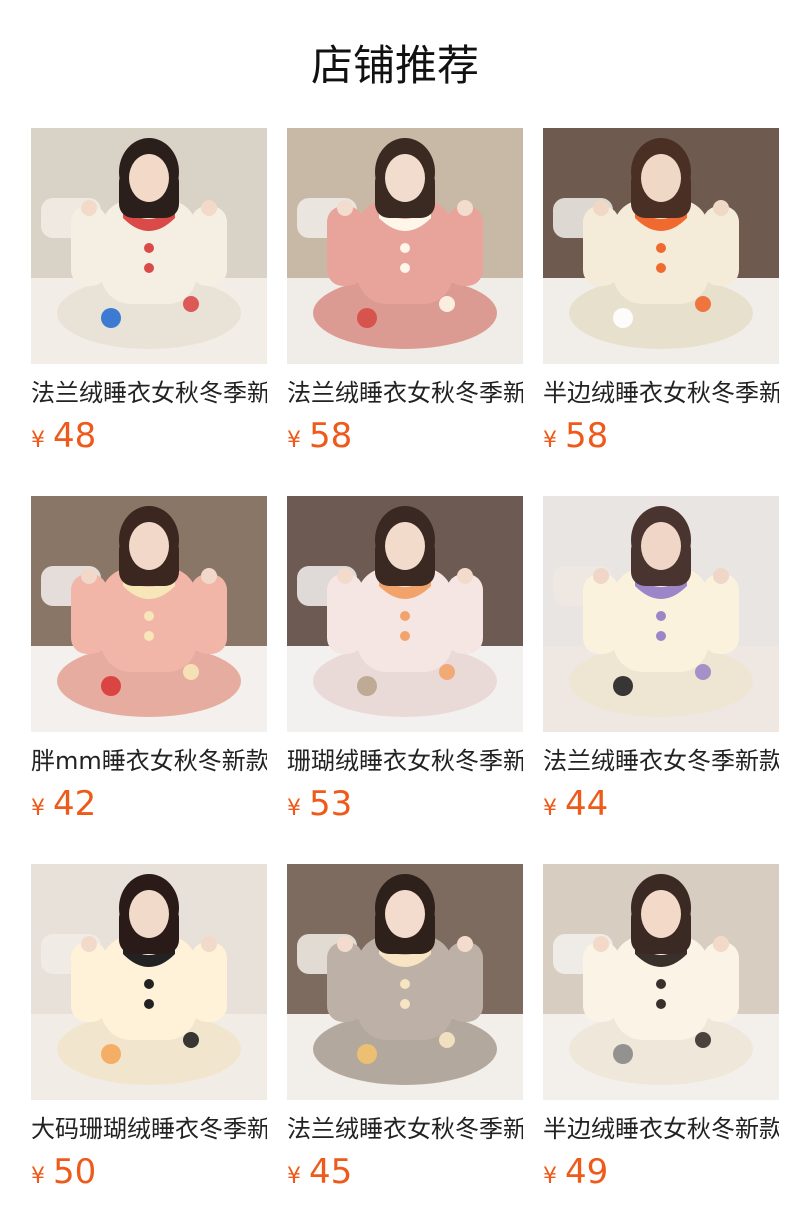  Describe the element at coordinates (587, 1172) in the screenshot. I see `price-amount: 49` at that location.